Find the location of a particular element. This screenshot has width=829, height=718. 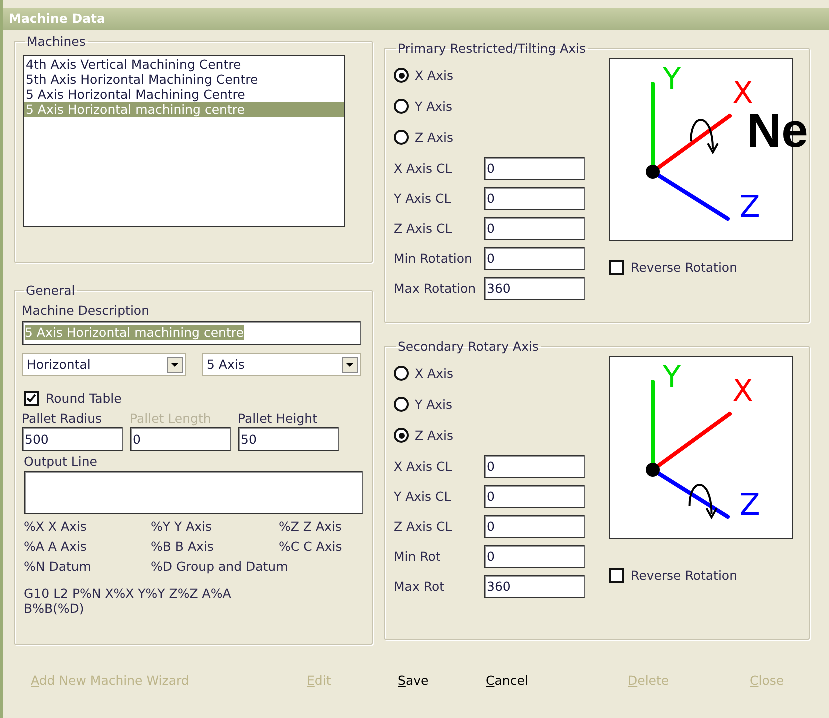

text-field: 50 is located at coordinates (288, 439).